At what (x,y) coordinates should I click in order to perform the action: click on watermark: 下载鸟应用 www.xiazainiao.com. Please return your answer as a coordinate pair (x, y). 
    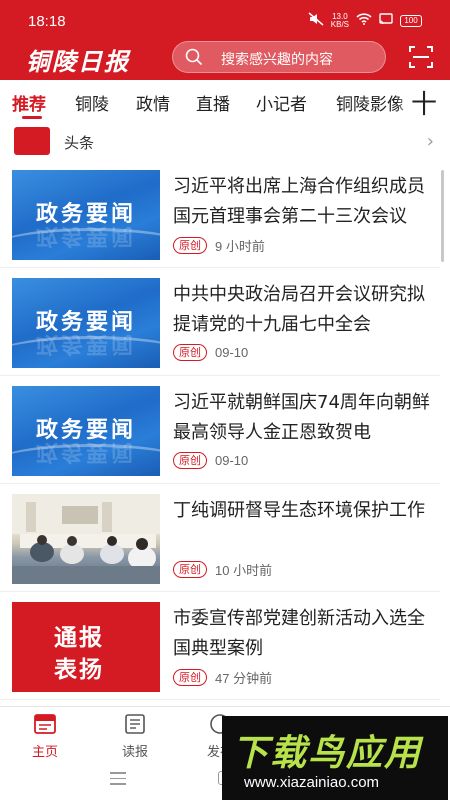
    Looking at the image, I should click on (335, 758).